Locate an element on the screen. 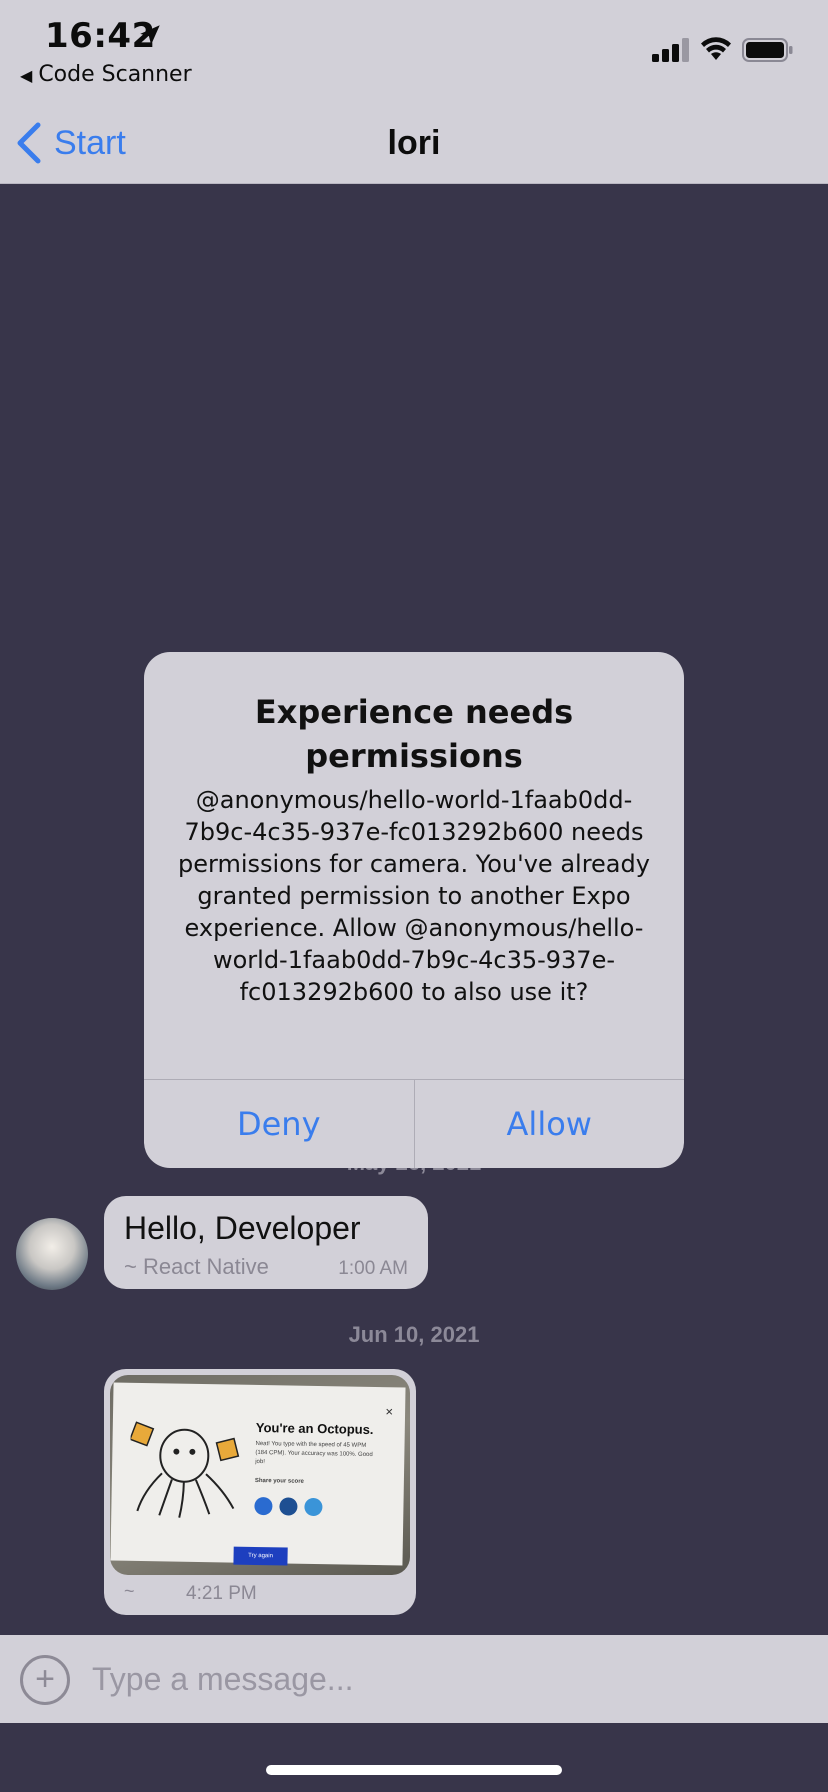  composer-bar: + is located at coordinates (414, 1679).